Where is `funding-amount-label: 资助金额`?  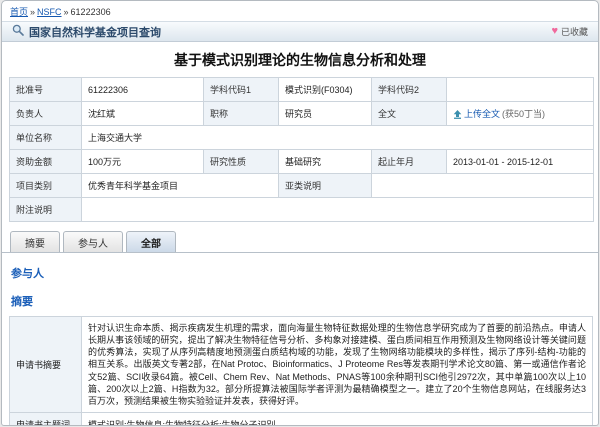
funding-amount-label: 资助金额 is located at coordinates (45, 161).